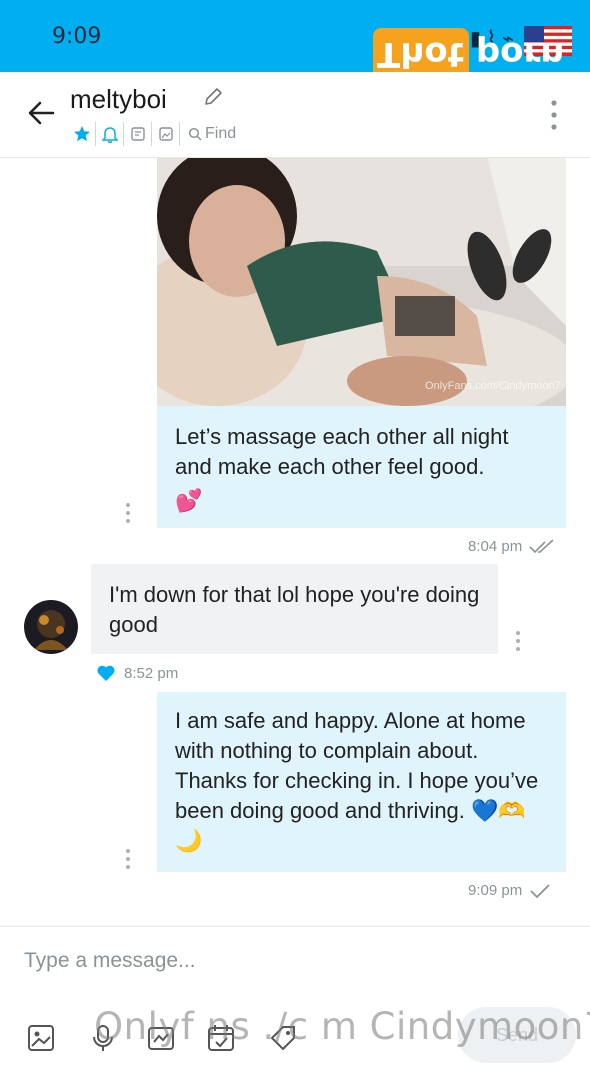 This screenshot has height=1077, width=590. I want to click on message-time: 9:09 pm, so click(495, 890).